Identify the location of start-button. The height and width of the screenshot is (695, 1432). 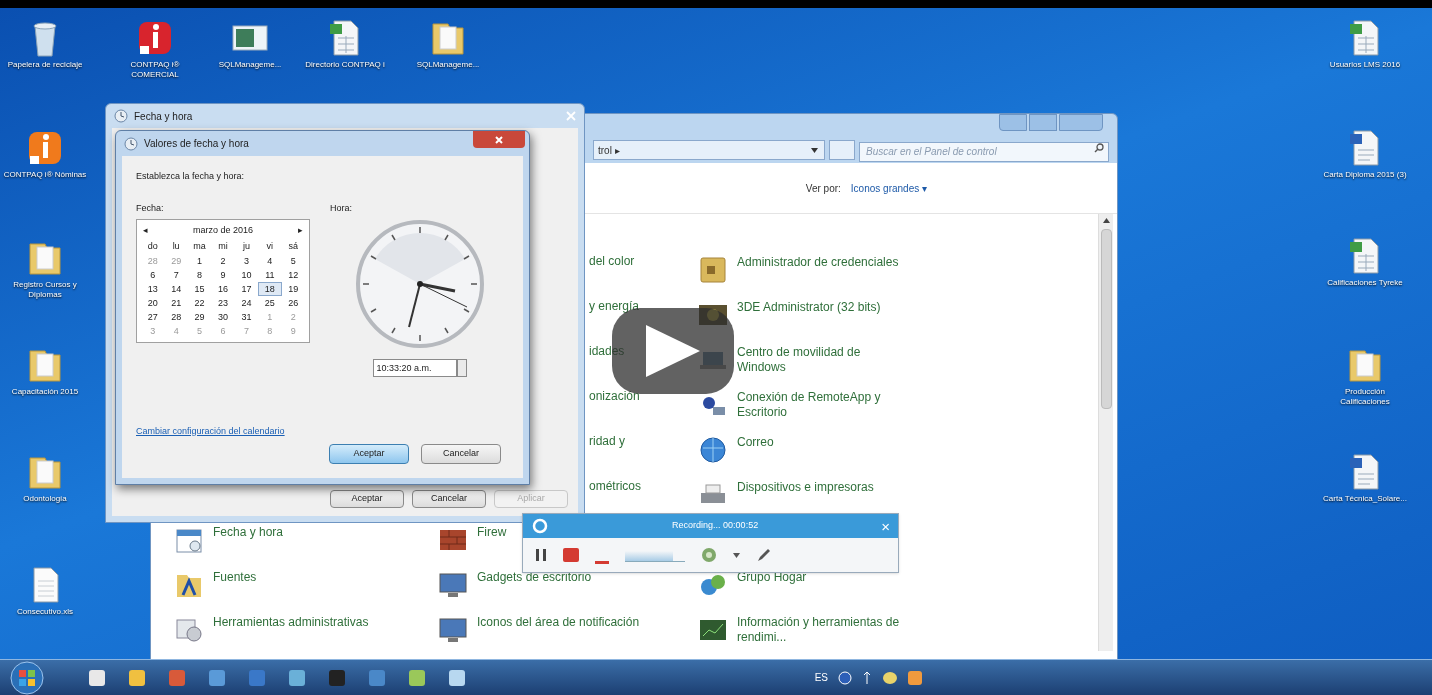
(27, 677).